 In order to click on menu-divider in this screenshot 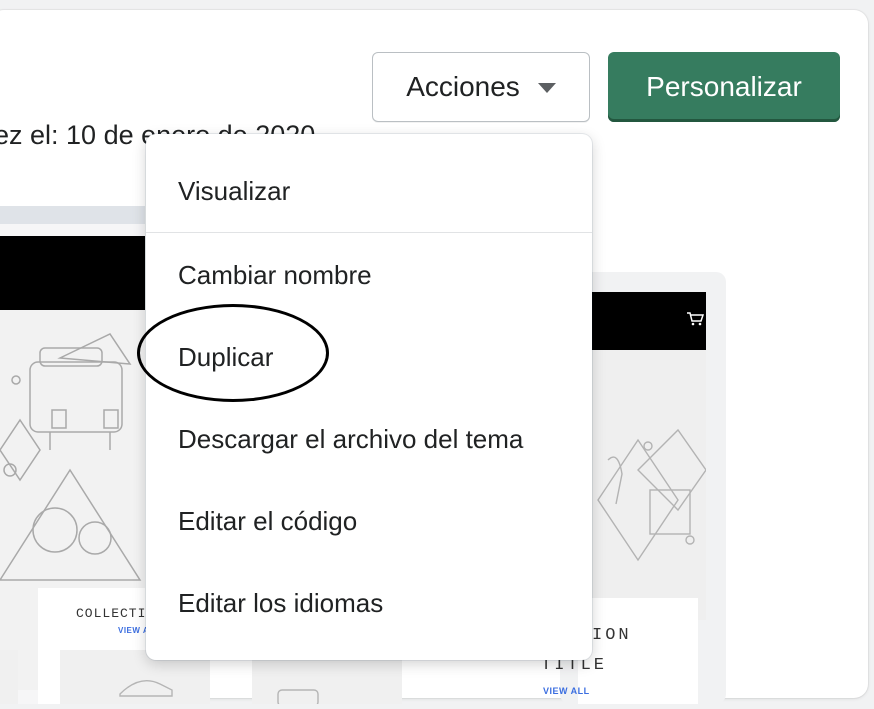, I will do `click(369, 232)`.